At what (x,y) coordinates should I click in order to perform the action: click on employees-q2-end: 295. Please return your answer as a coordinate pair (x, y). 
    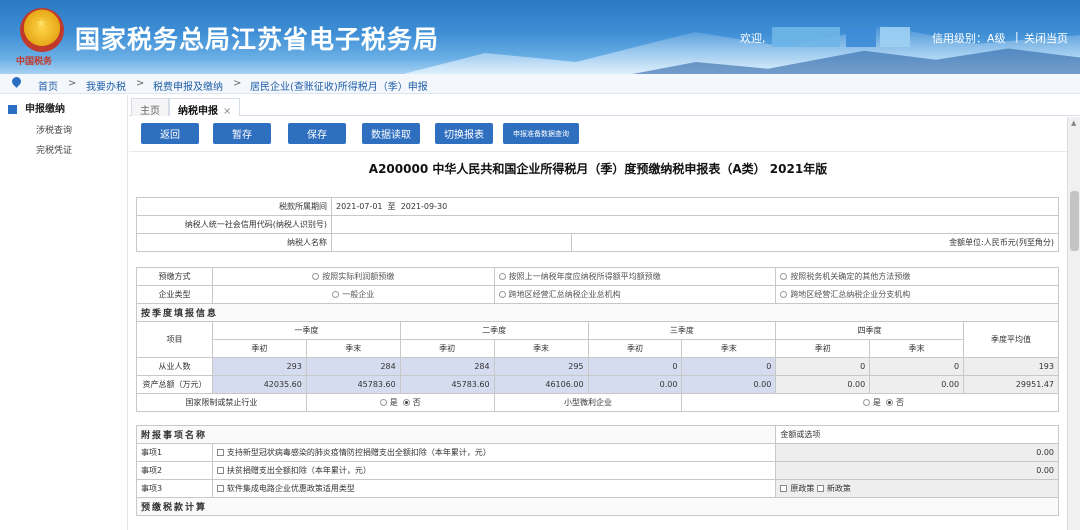
    Looking at the image, I should click on (541, 366).